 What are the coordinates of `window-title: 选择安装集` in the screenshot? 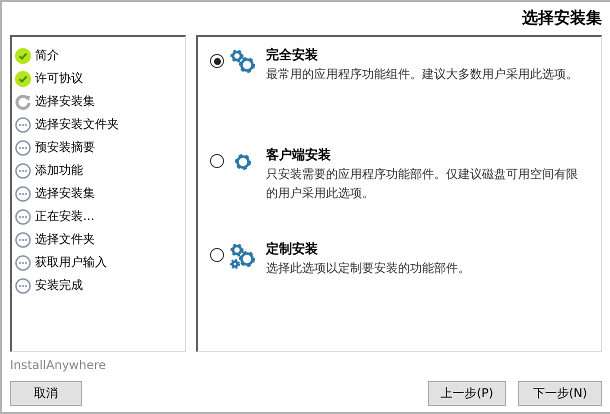 It's located at (562, 18).